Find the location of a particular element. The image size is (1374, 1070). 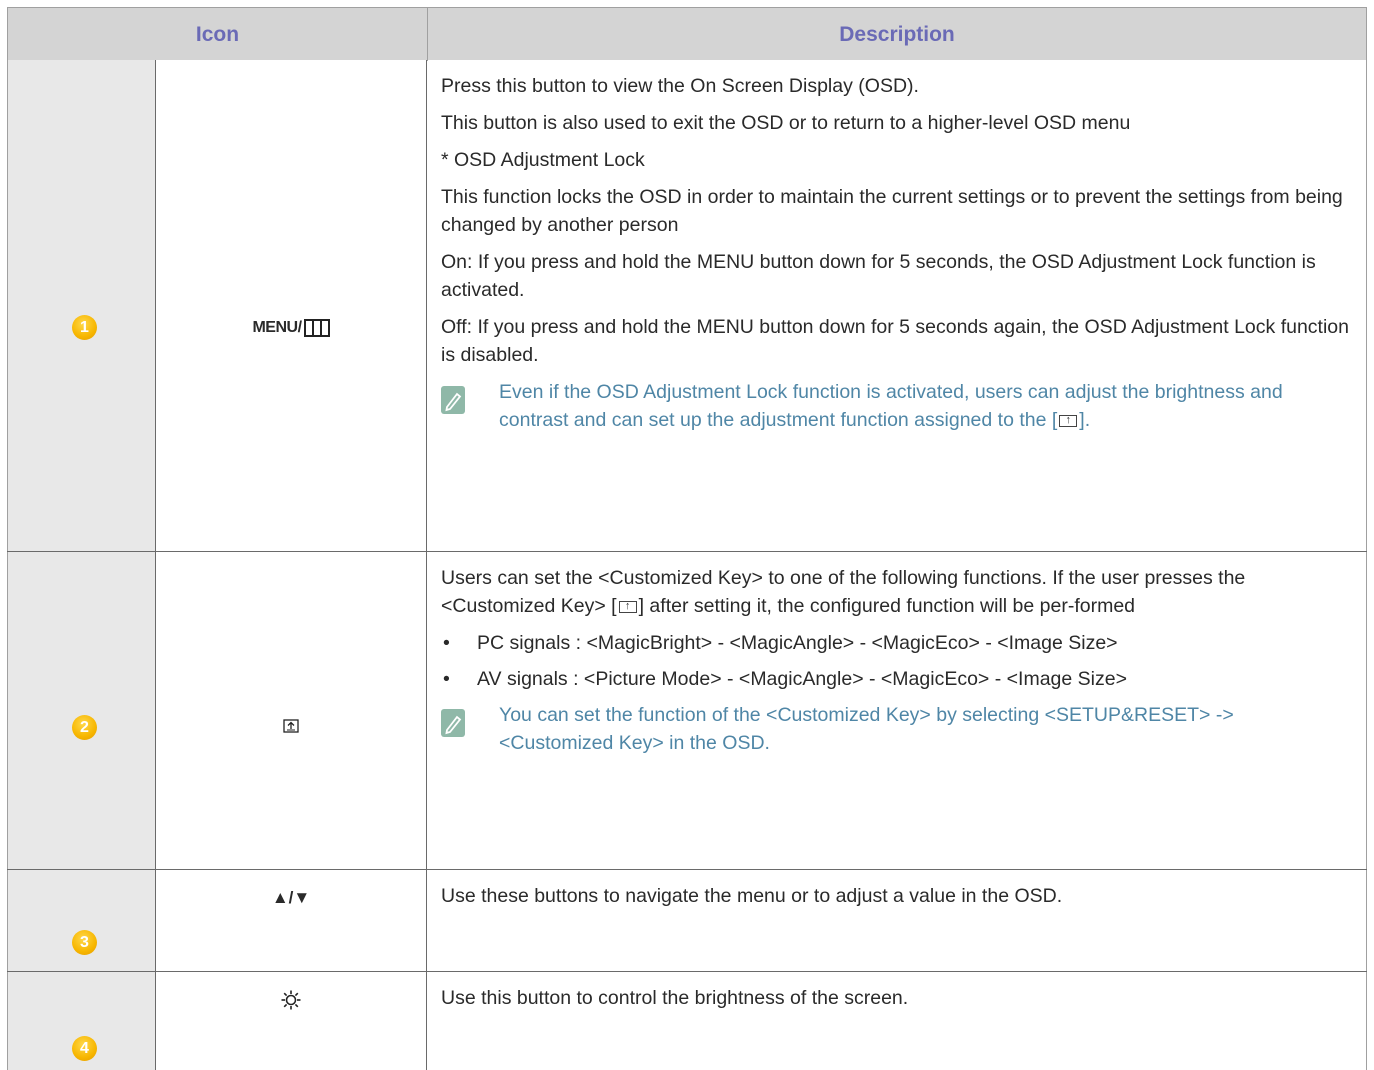

brightness-symbol is located at coordinates (291, 1000).